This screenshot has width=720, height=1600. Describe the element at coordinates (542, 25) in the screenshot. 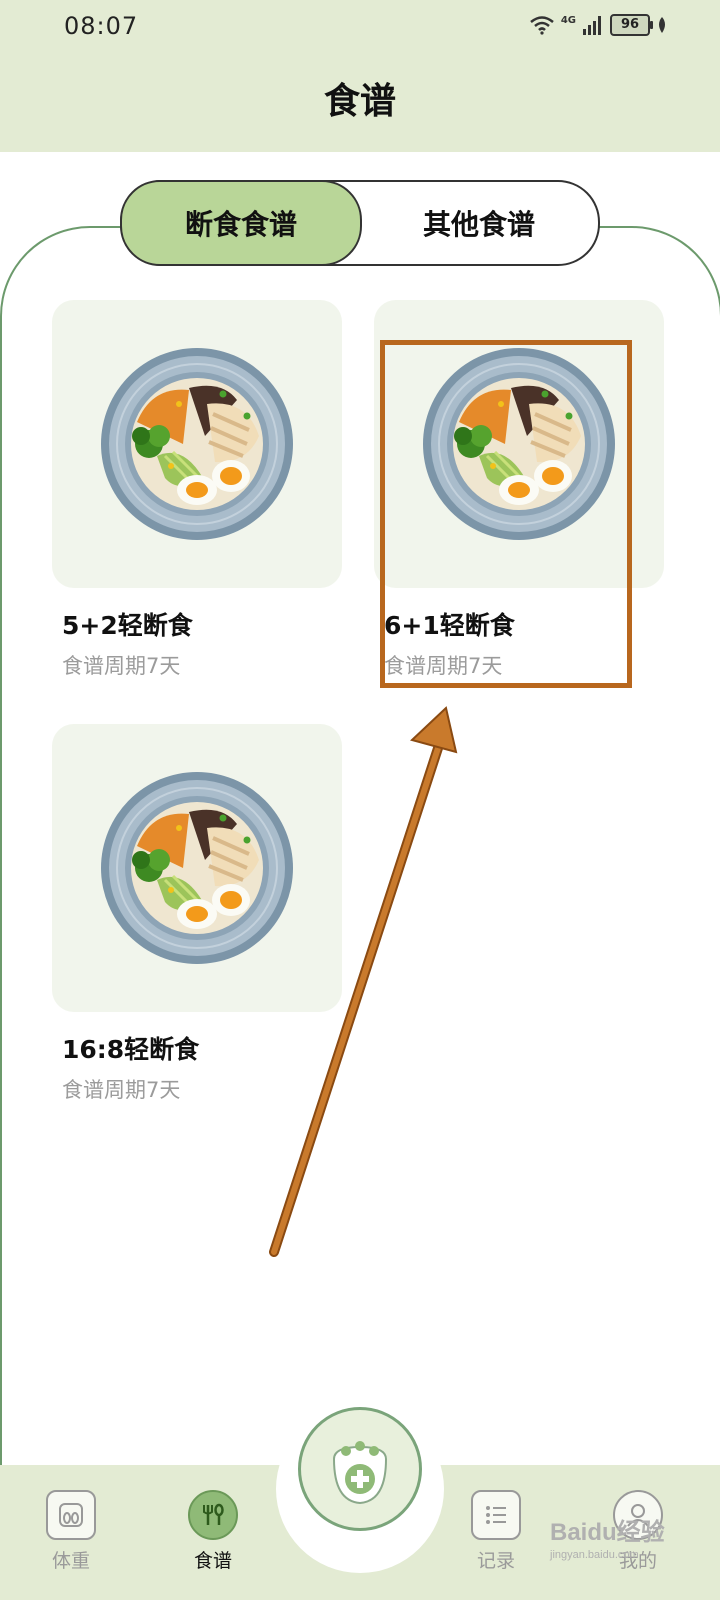

I see `wifi-icon` at that location.